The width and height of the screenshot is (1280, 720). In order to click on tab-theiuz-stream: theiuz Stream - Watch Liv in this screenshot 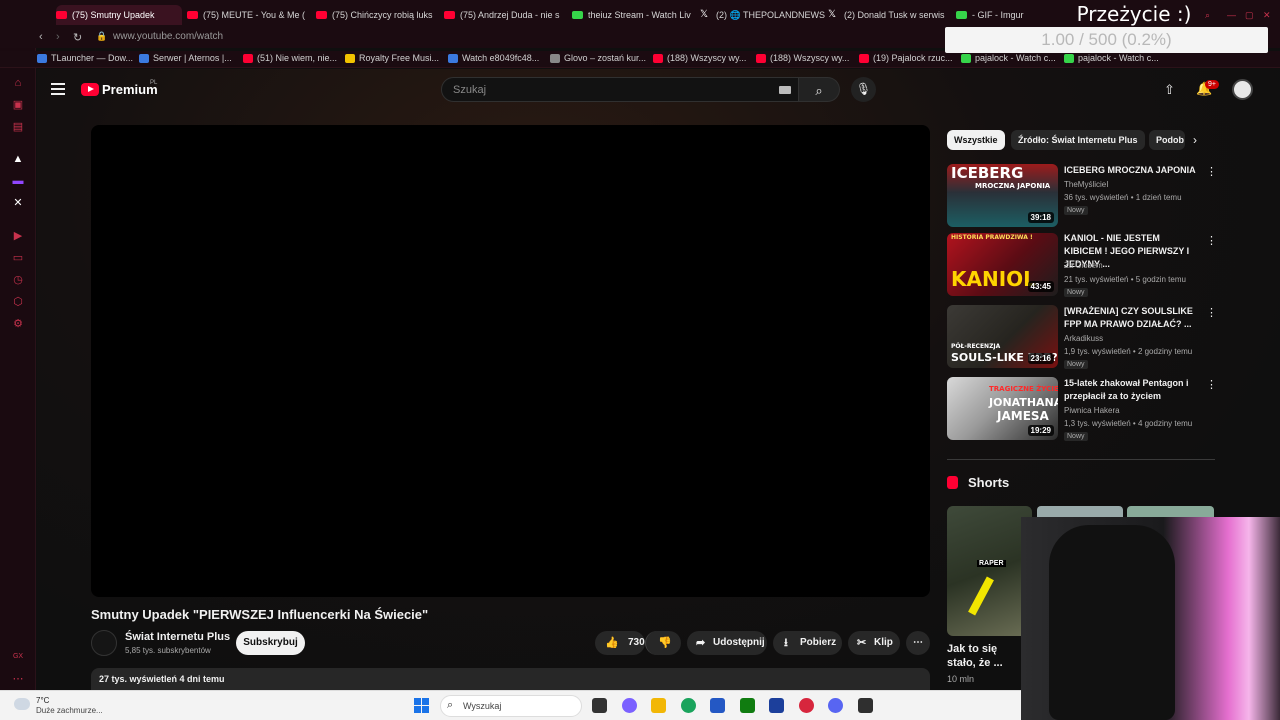, I will do `click(635, 15)`.